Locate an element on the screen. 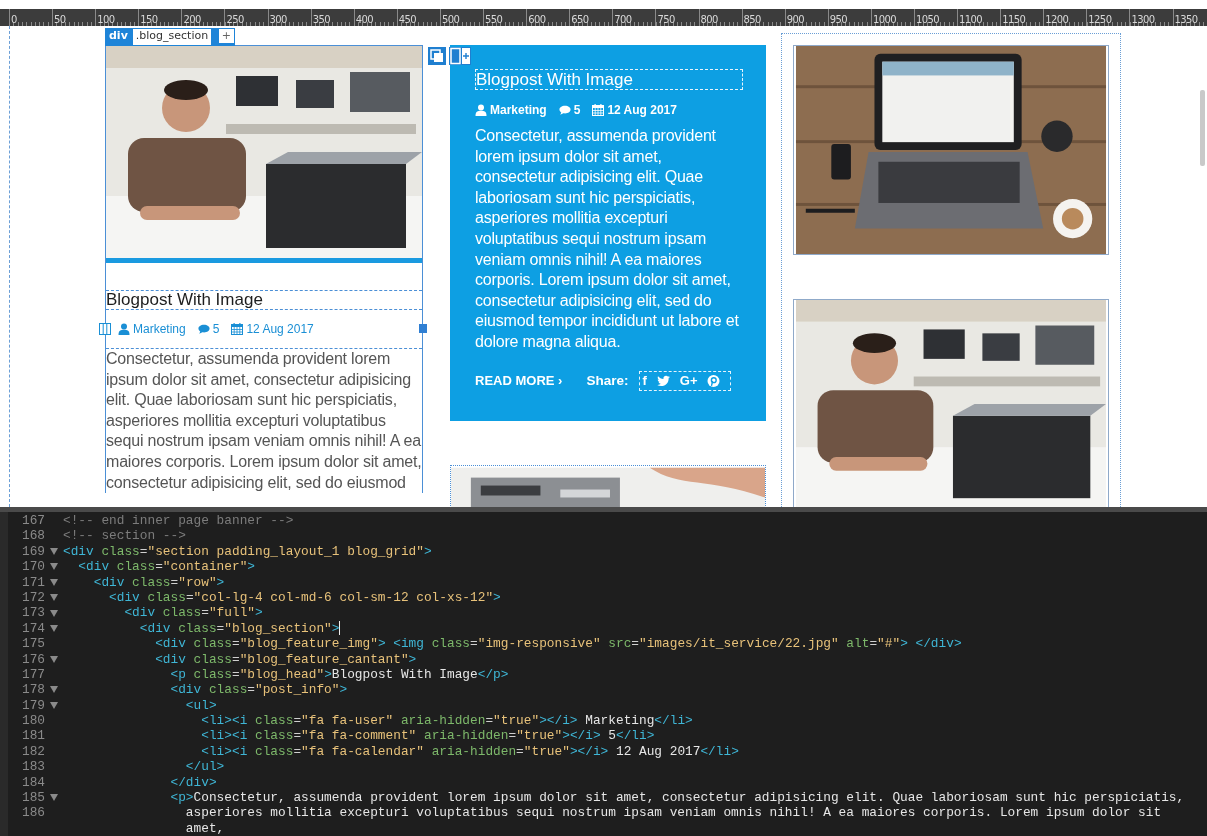 This screenshot has height=836, width=1207. code-line: <div class="col-lg-4 col-md-6 col-sm-12 col-xs-12"> is located at coordinates (304, 597).